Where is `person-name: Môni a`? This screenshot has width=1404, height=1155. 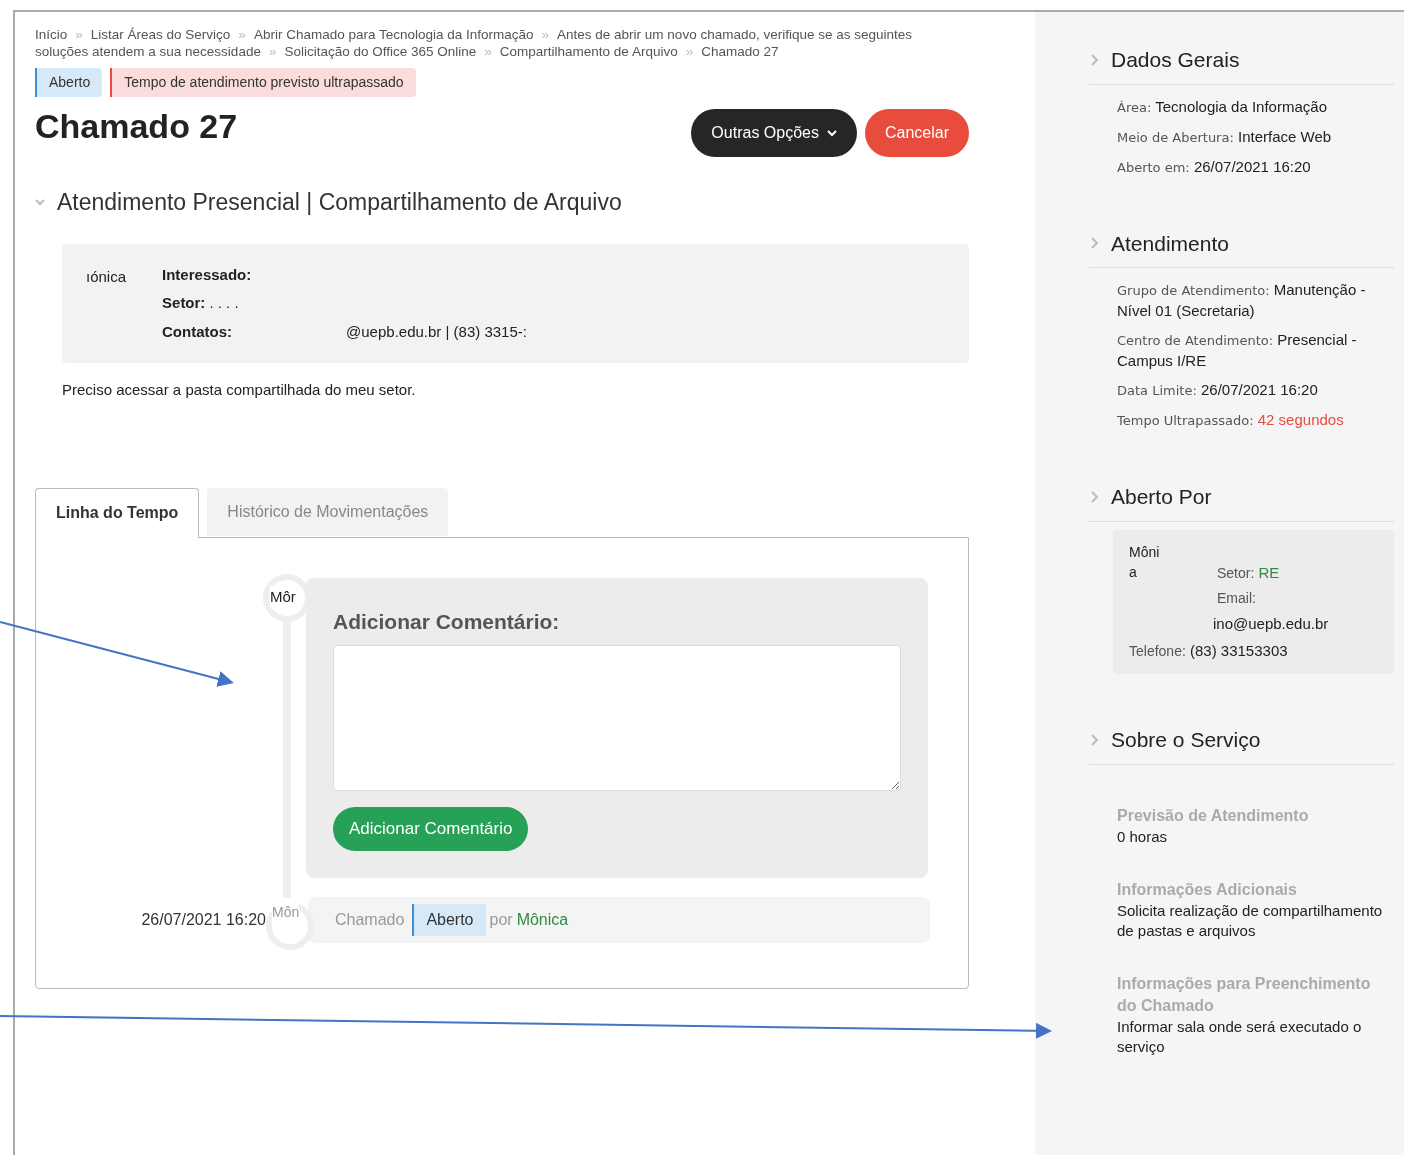
person-name: Môni a is located at coordinates (1145, 562).